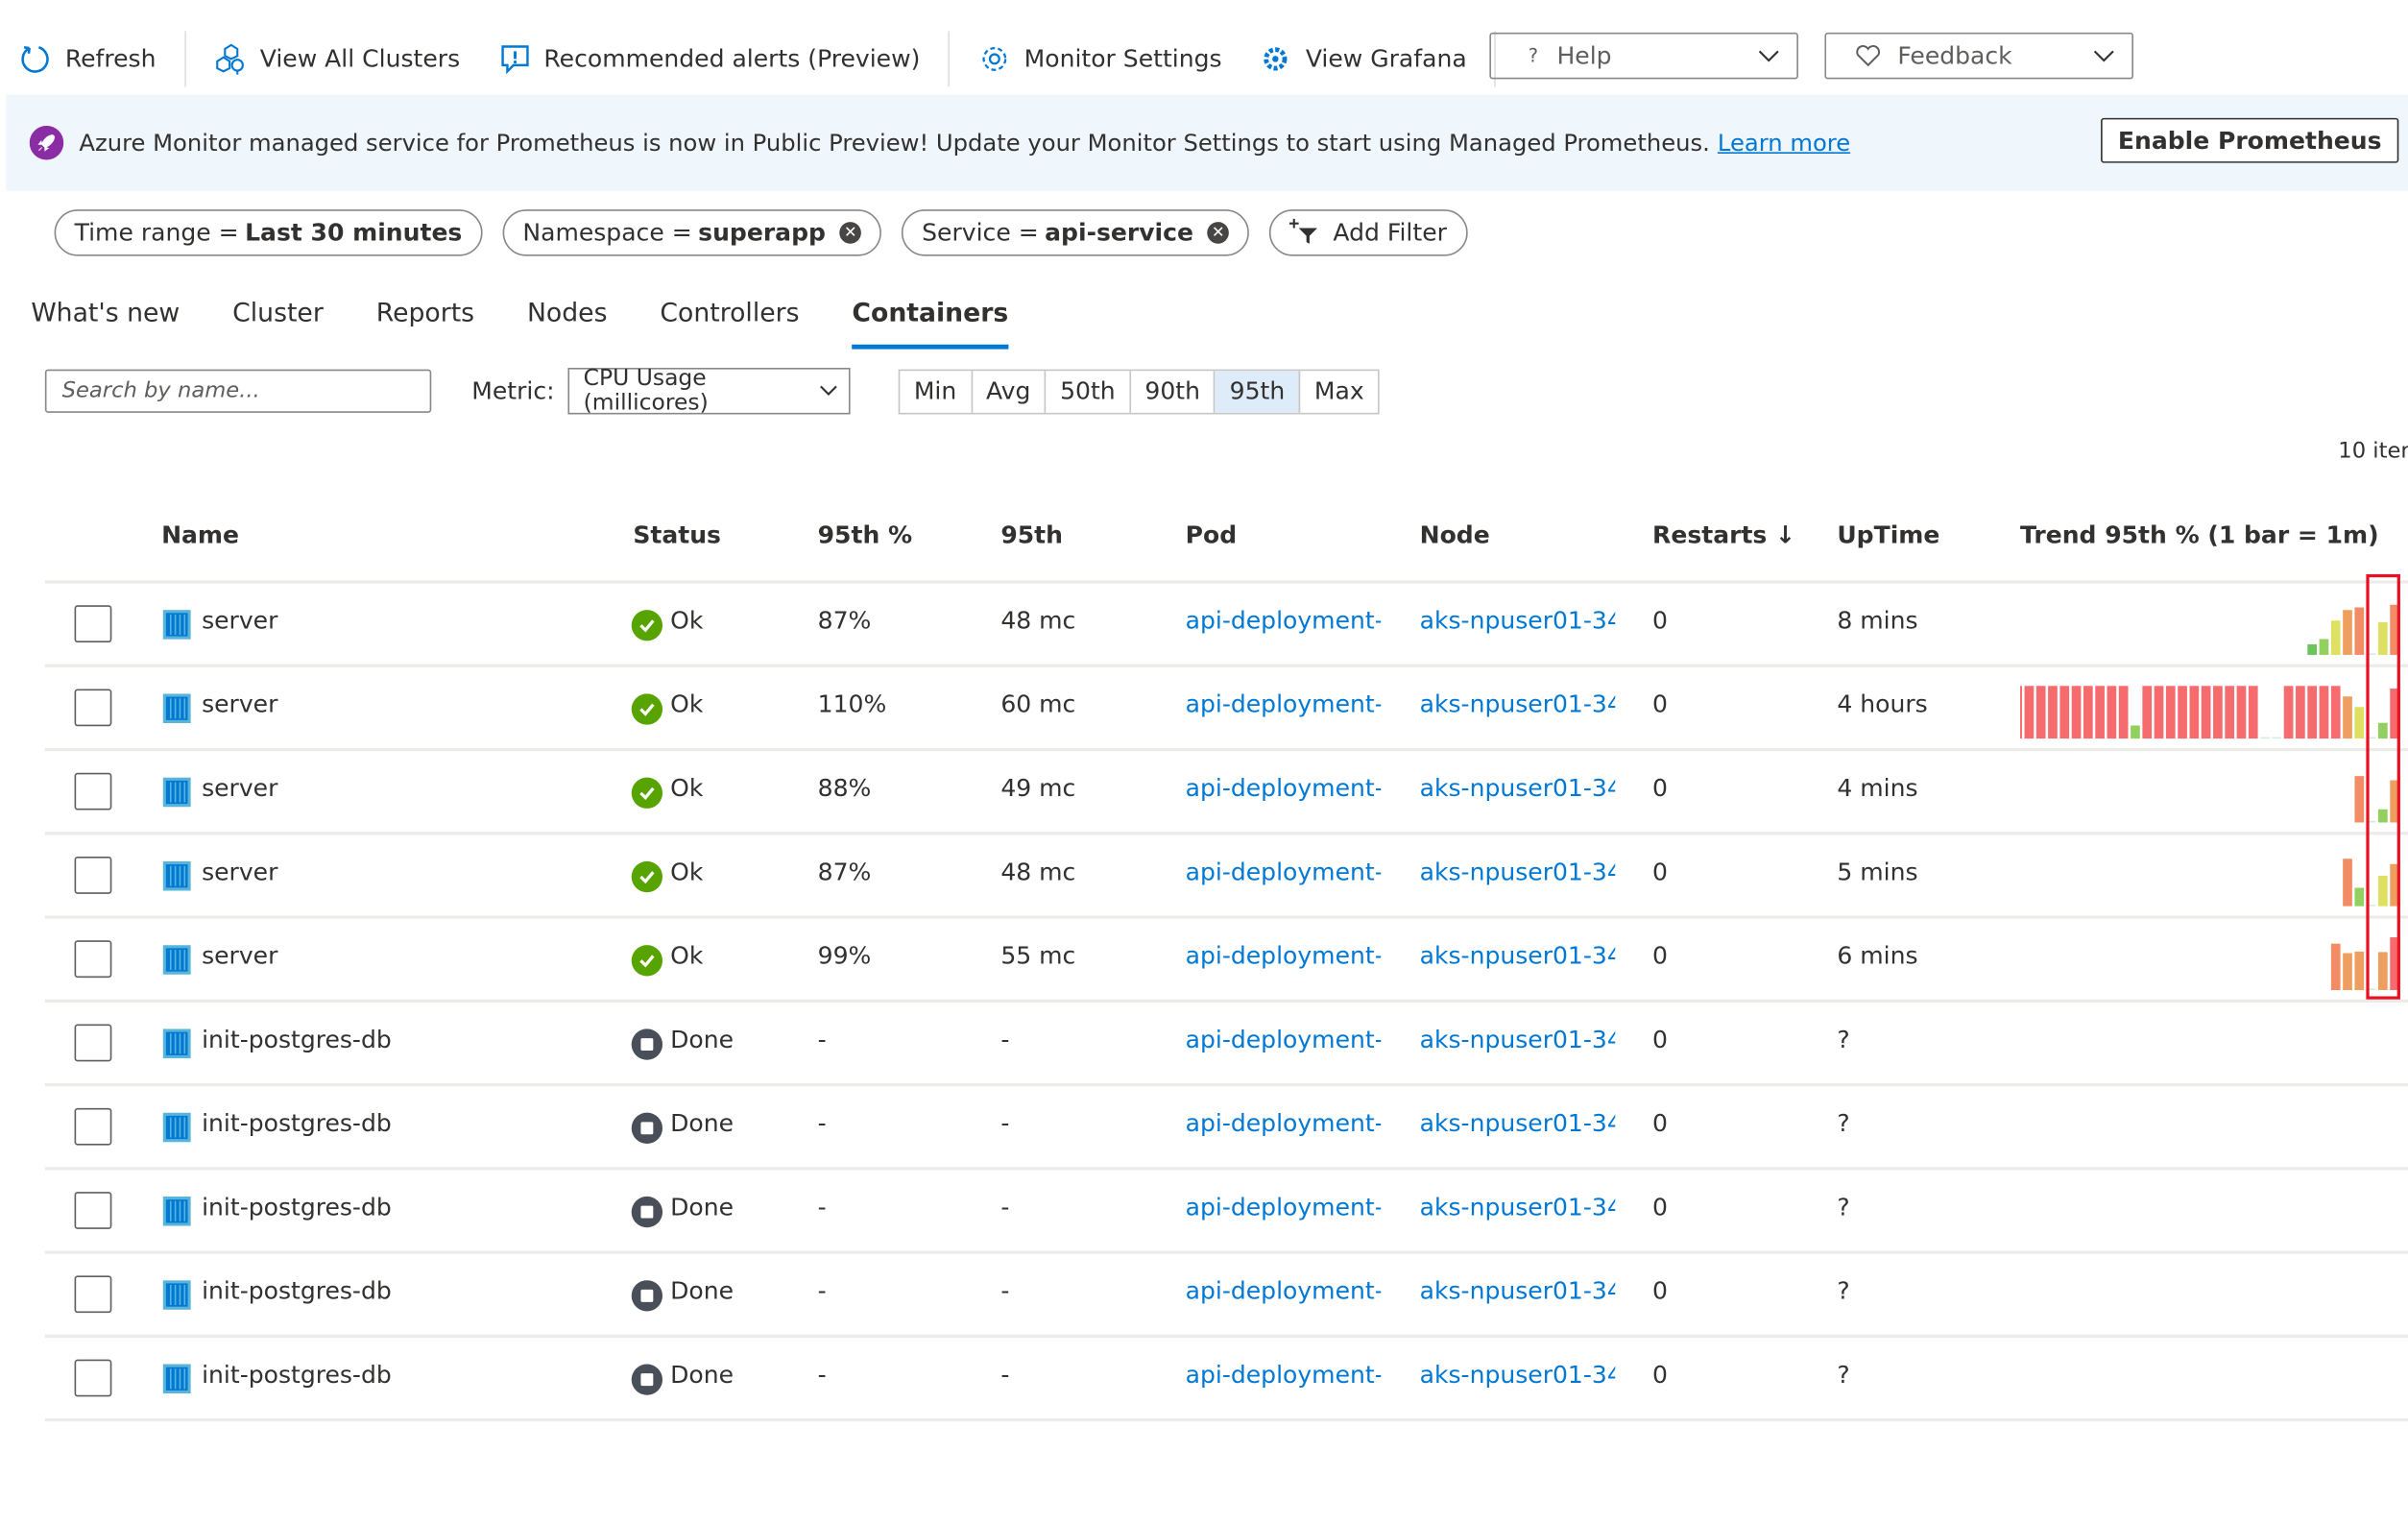 The image size is (2408, 1524). Describe the element at coordinates (1032, 535) in the screenshot. I see `column-header-95th: 95th` at that location.